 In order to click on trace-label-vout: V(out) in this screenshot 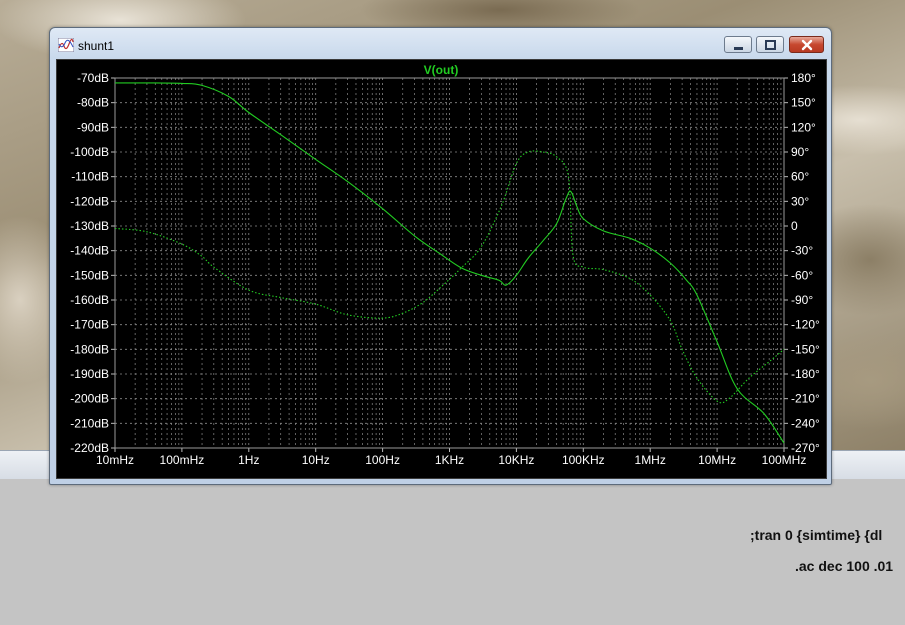, I will do `click(441, 70)`.